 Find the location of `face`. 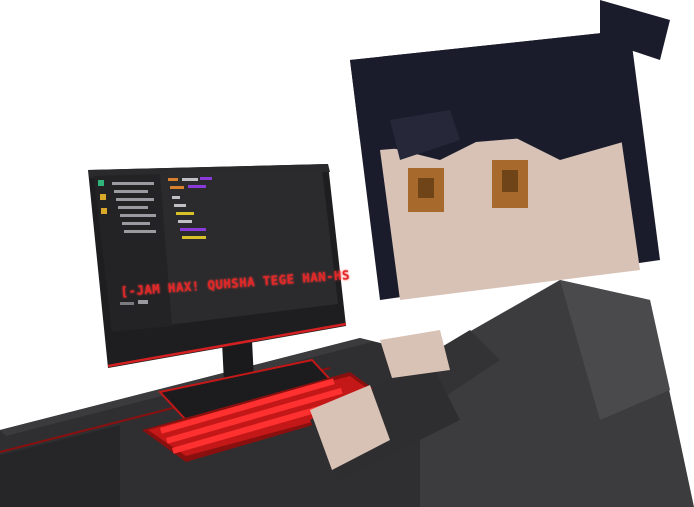

face is located at coordinates (510, 215).